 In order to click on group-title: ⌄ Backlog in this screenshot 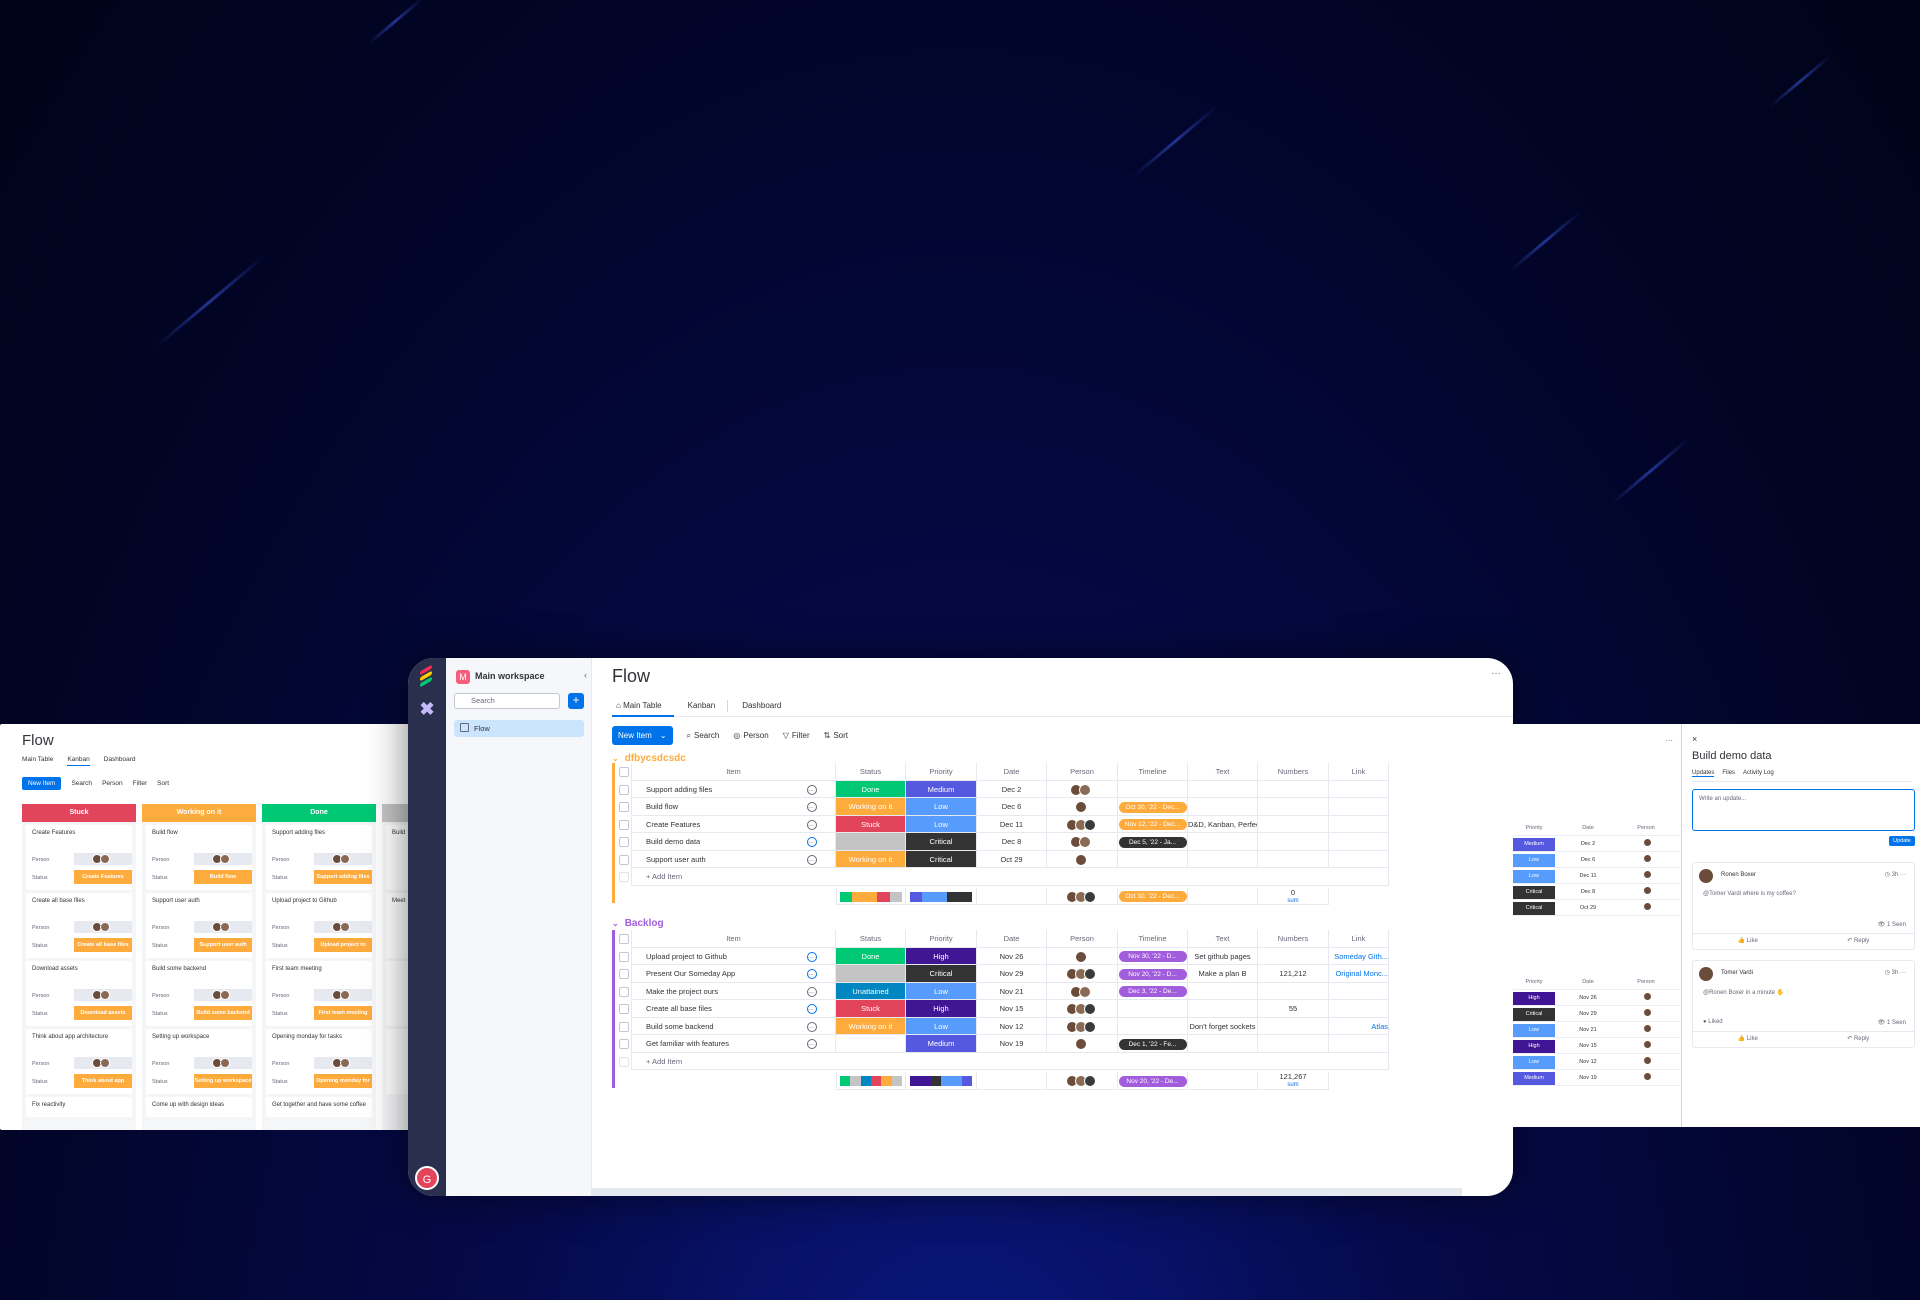, I will do `click(638, 923)`.